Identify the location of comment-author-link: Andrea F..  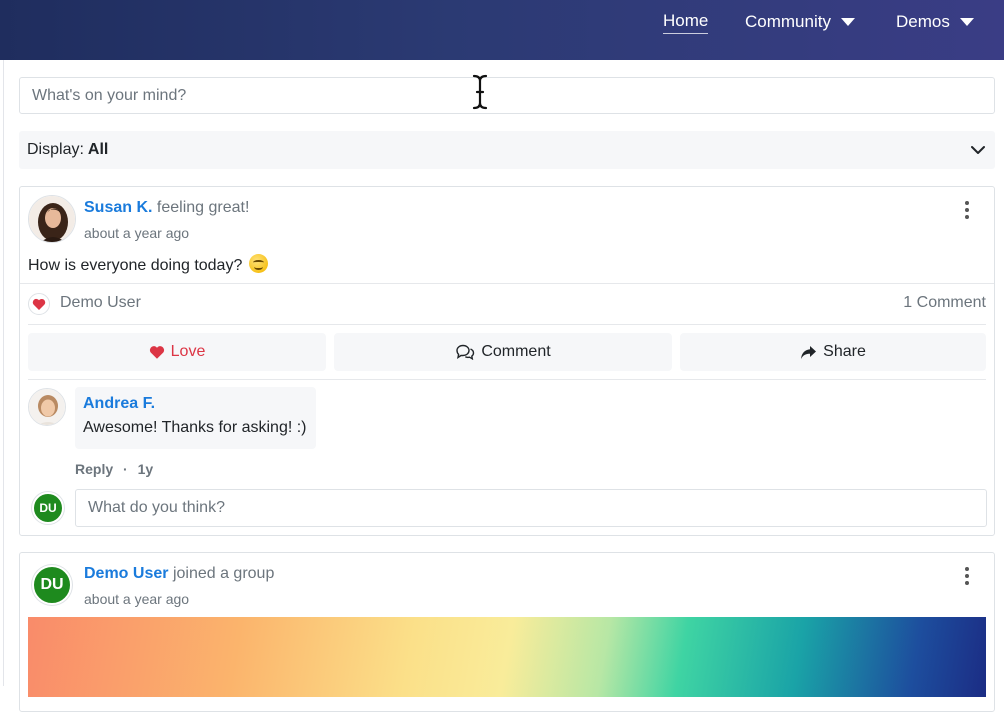
(195, 404).